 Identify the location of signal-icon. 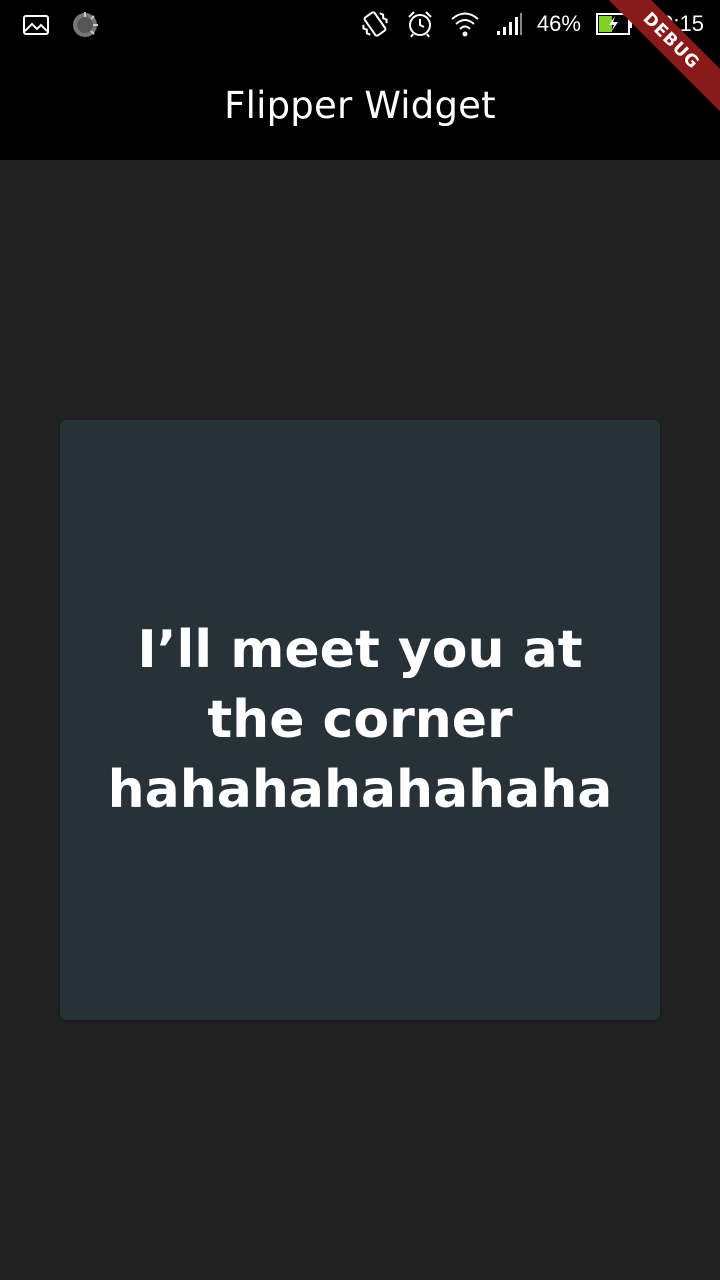
(509, 24).